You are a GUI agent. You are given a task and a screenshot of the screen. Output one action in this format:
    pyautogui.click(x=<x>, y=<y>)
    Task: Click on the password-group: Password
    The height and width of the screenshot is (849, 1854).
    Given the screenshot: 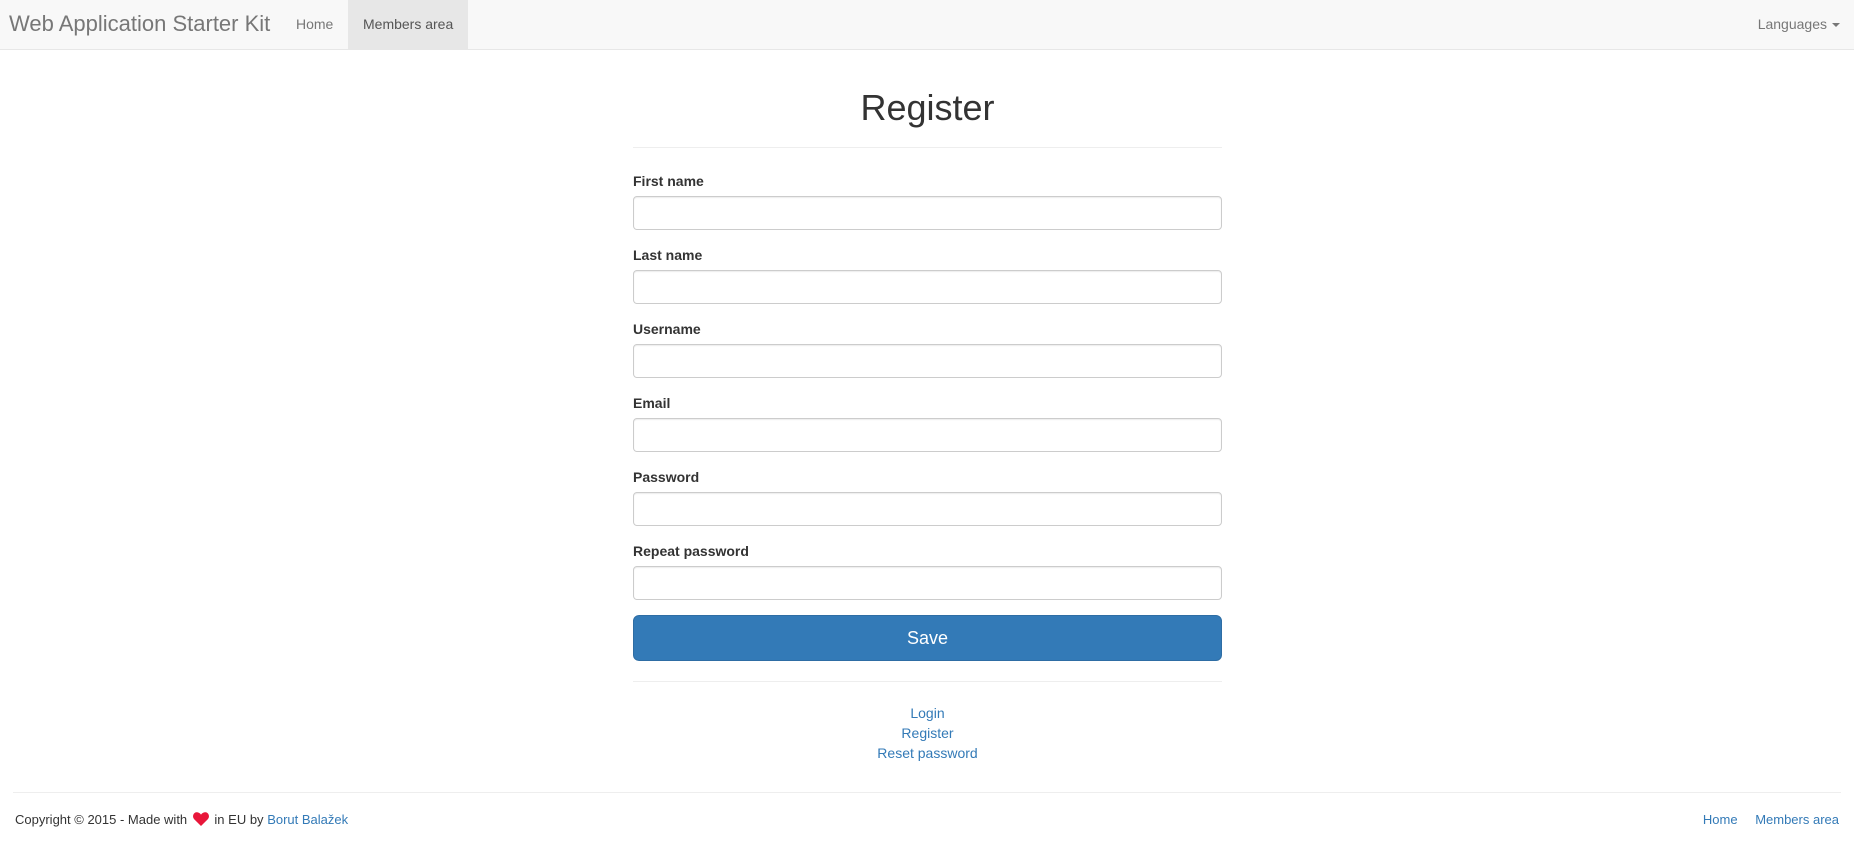 What is the action you would take?
    pyautogui.click(x=927, y=496)
    